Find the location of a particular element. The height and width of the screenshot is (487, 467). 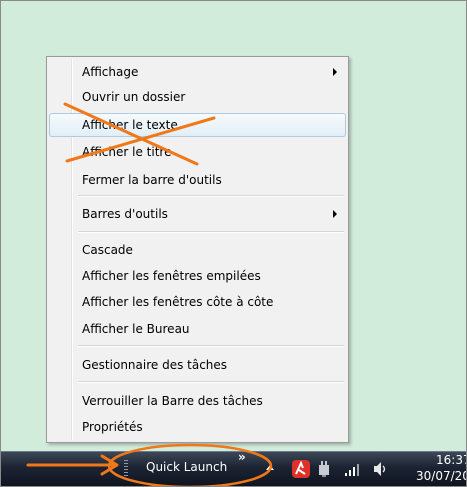

menu-item-label: Affichage is located at coordinates (110, 72).